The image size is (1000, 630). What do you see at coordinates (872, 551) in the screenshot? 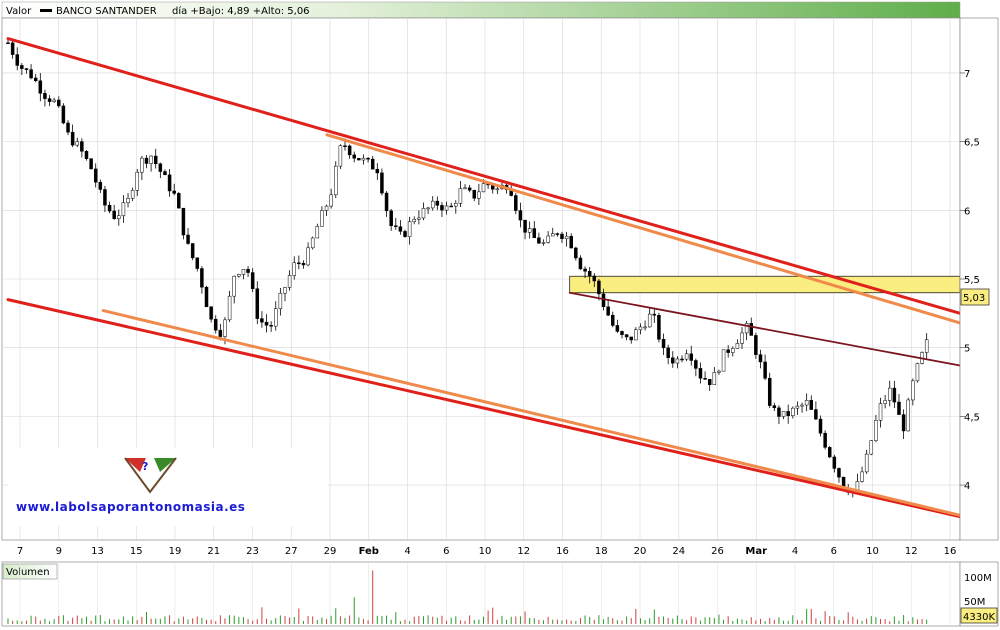
I see `date-tick-label: 10` at bounding box center [872, 551].